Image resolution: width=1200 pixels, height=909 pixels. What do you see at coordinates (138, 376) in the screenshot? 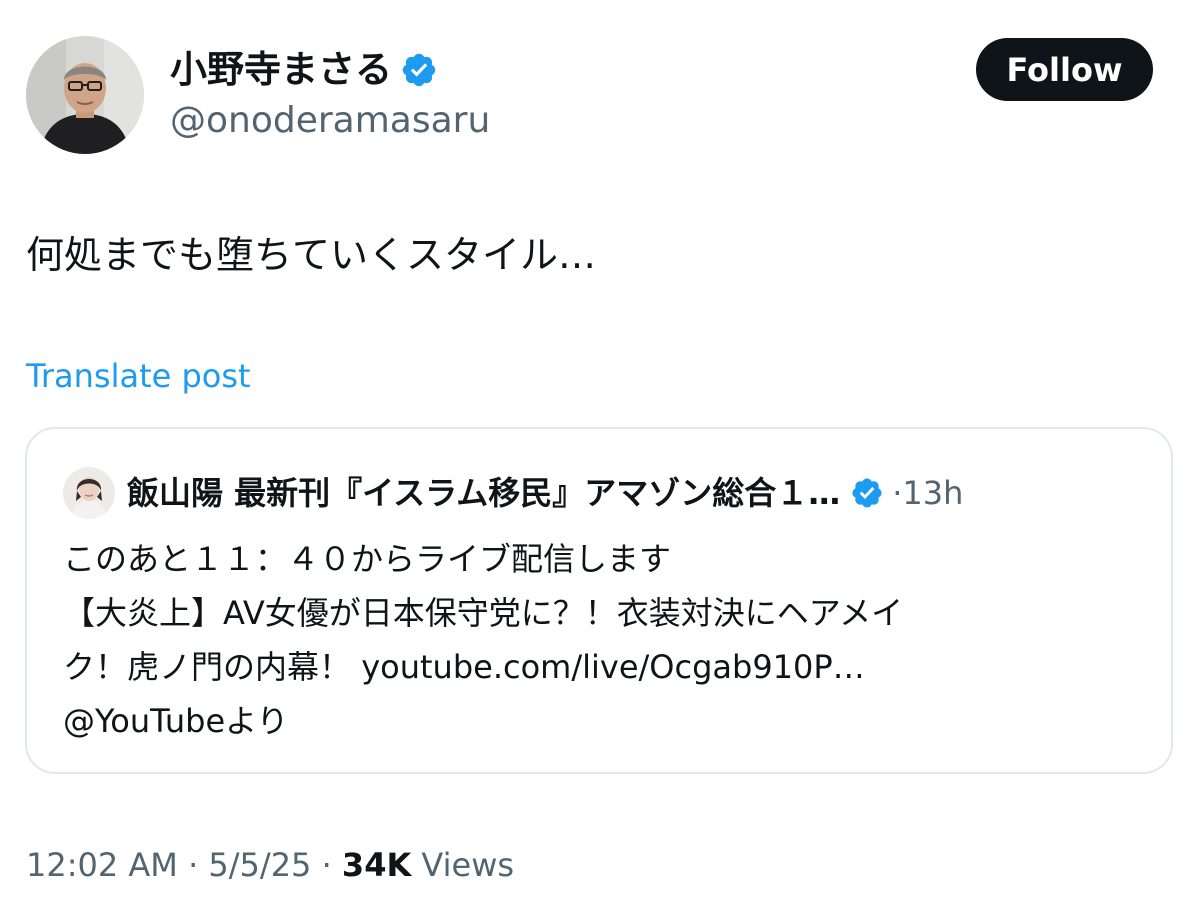
I see `translate-post-link: Translate post` at bounding box center [138, 376].